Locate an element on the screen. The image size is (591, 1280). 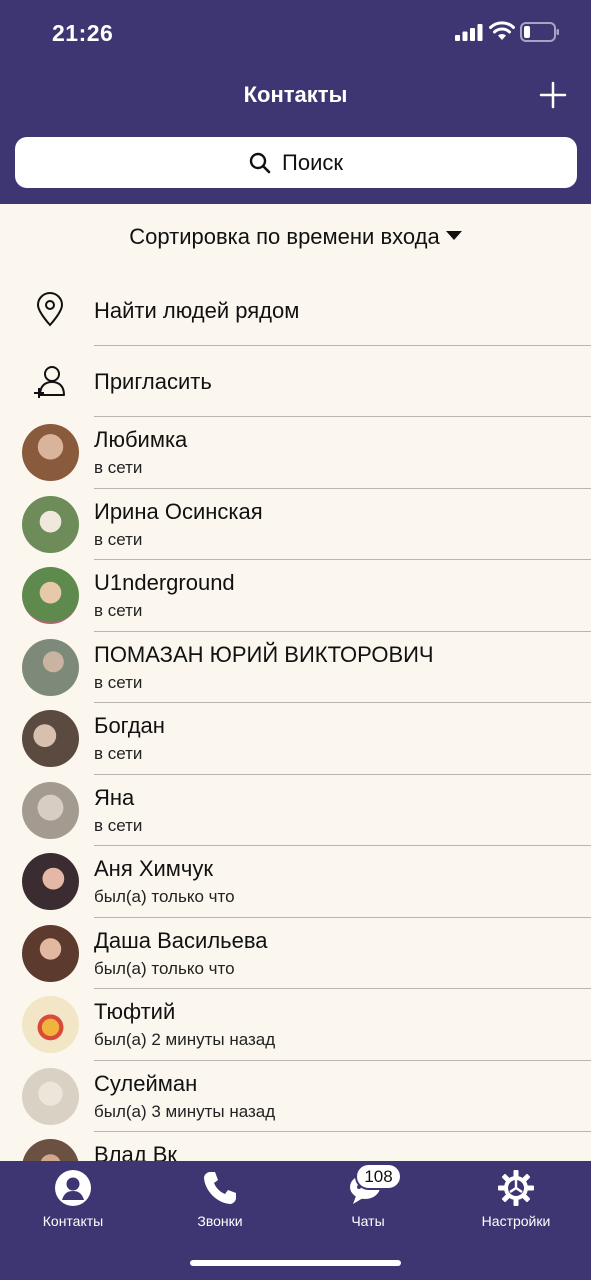
contact-row: Даша Васильева был(а) только что is located at coordinates (295, 953).